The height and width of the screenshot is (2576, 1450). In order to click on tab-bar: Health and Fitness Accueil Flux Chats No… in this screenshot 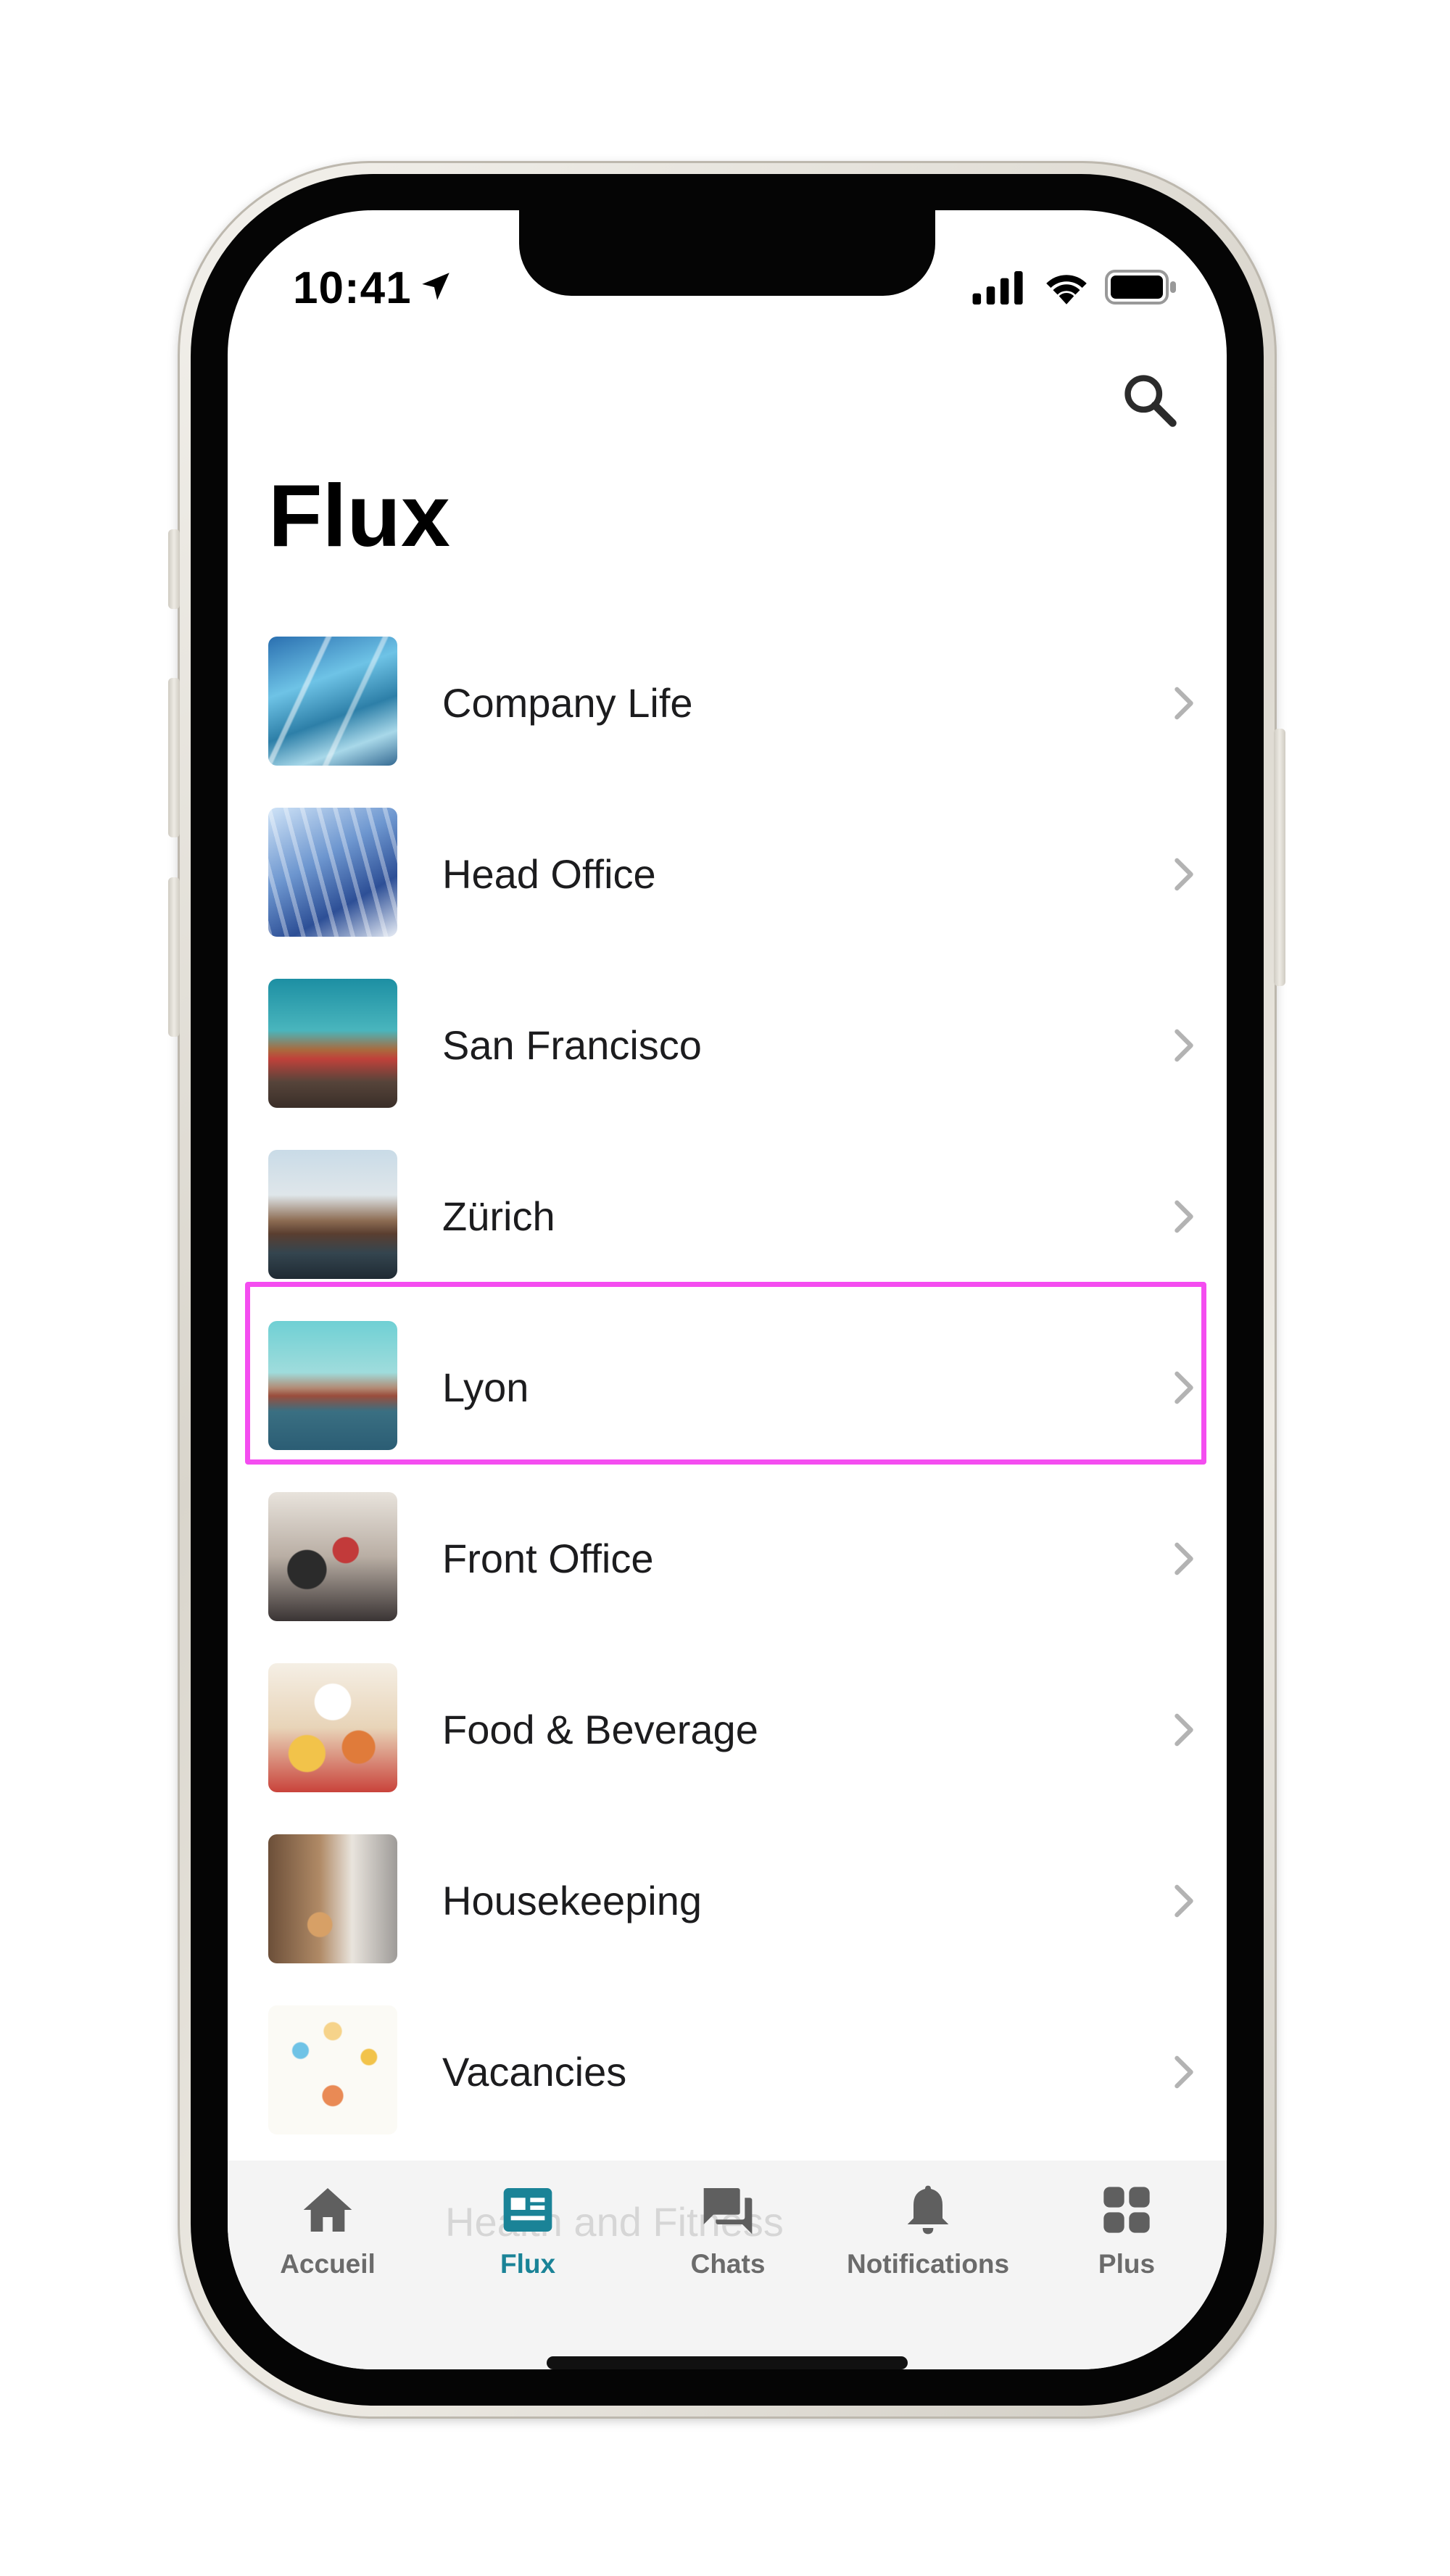, I will do `click(727, 2265)`.